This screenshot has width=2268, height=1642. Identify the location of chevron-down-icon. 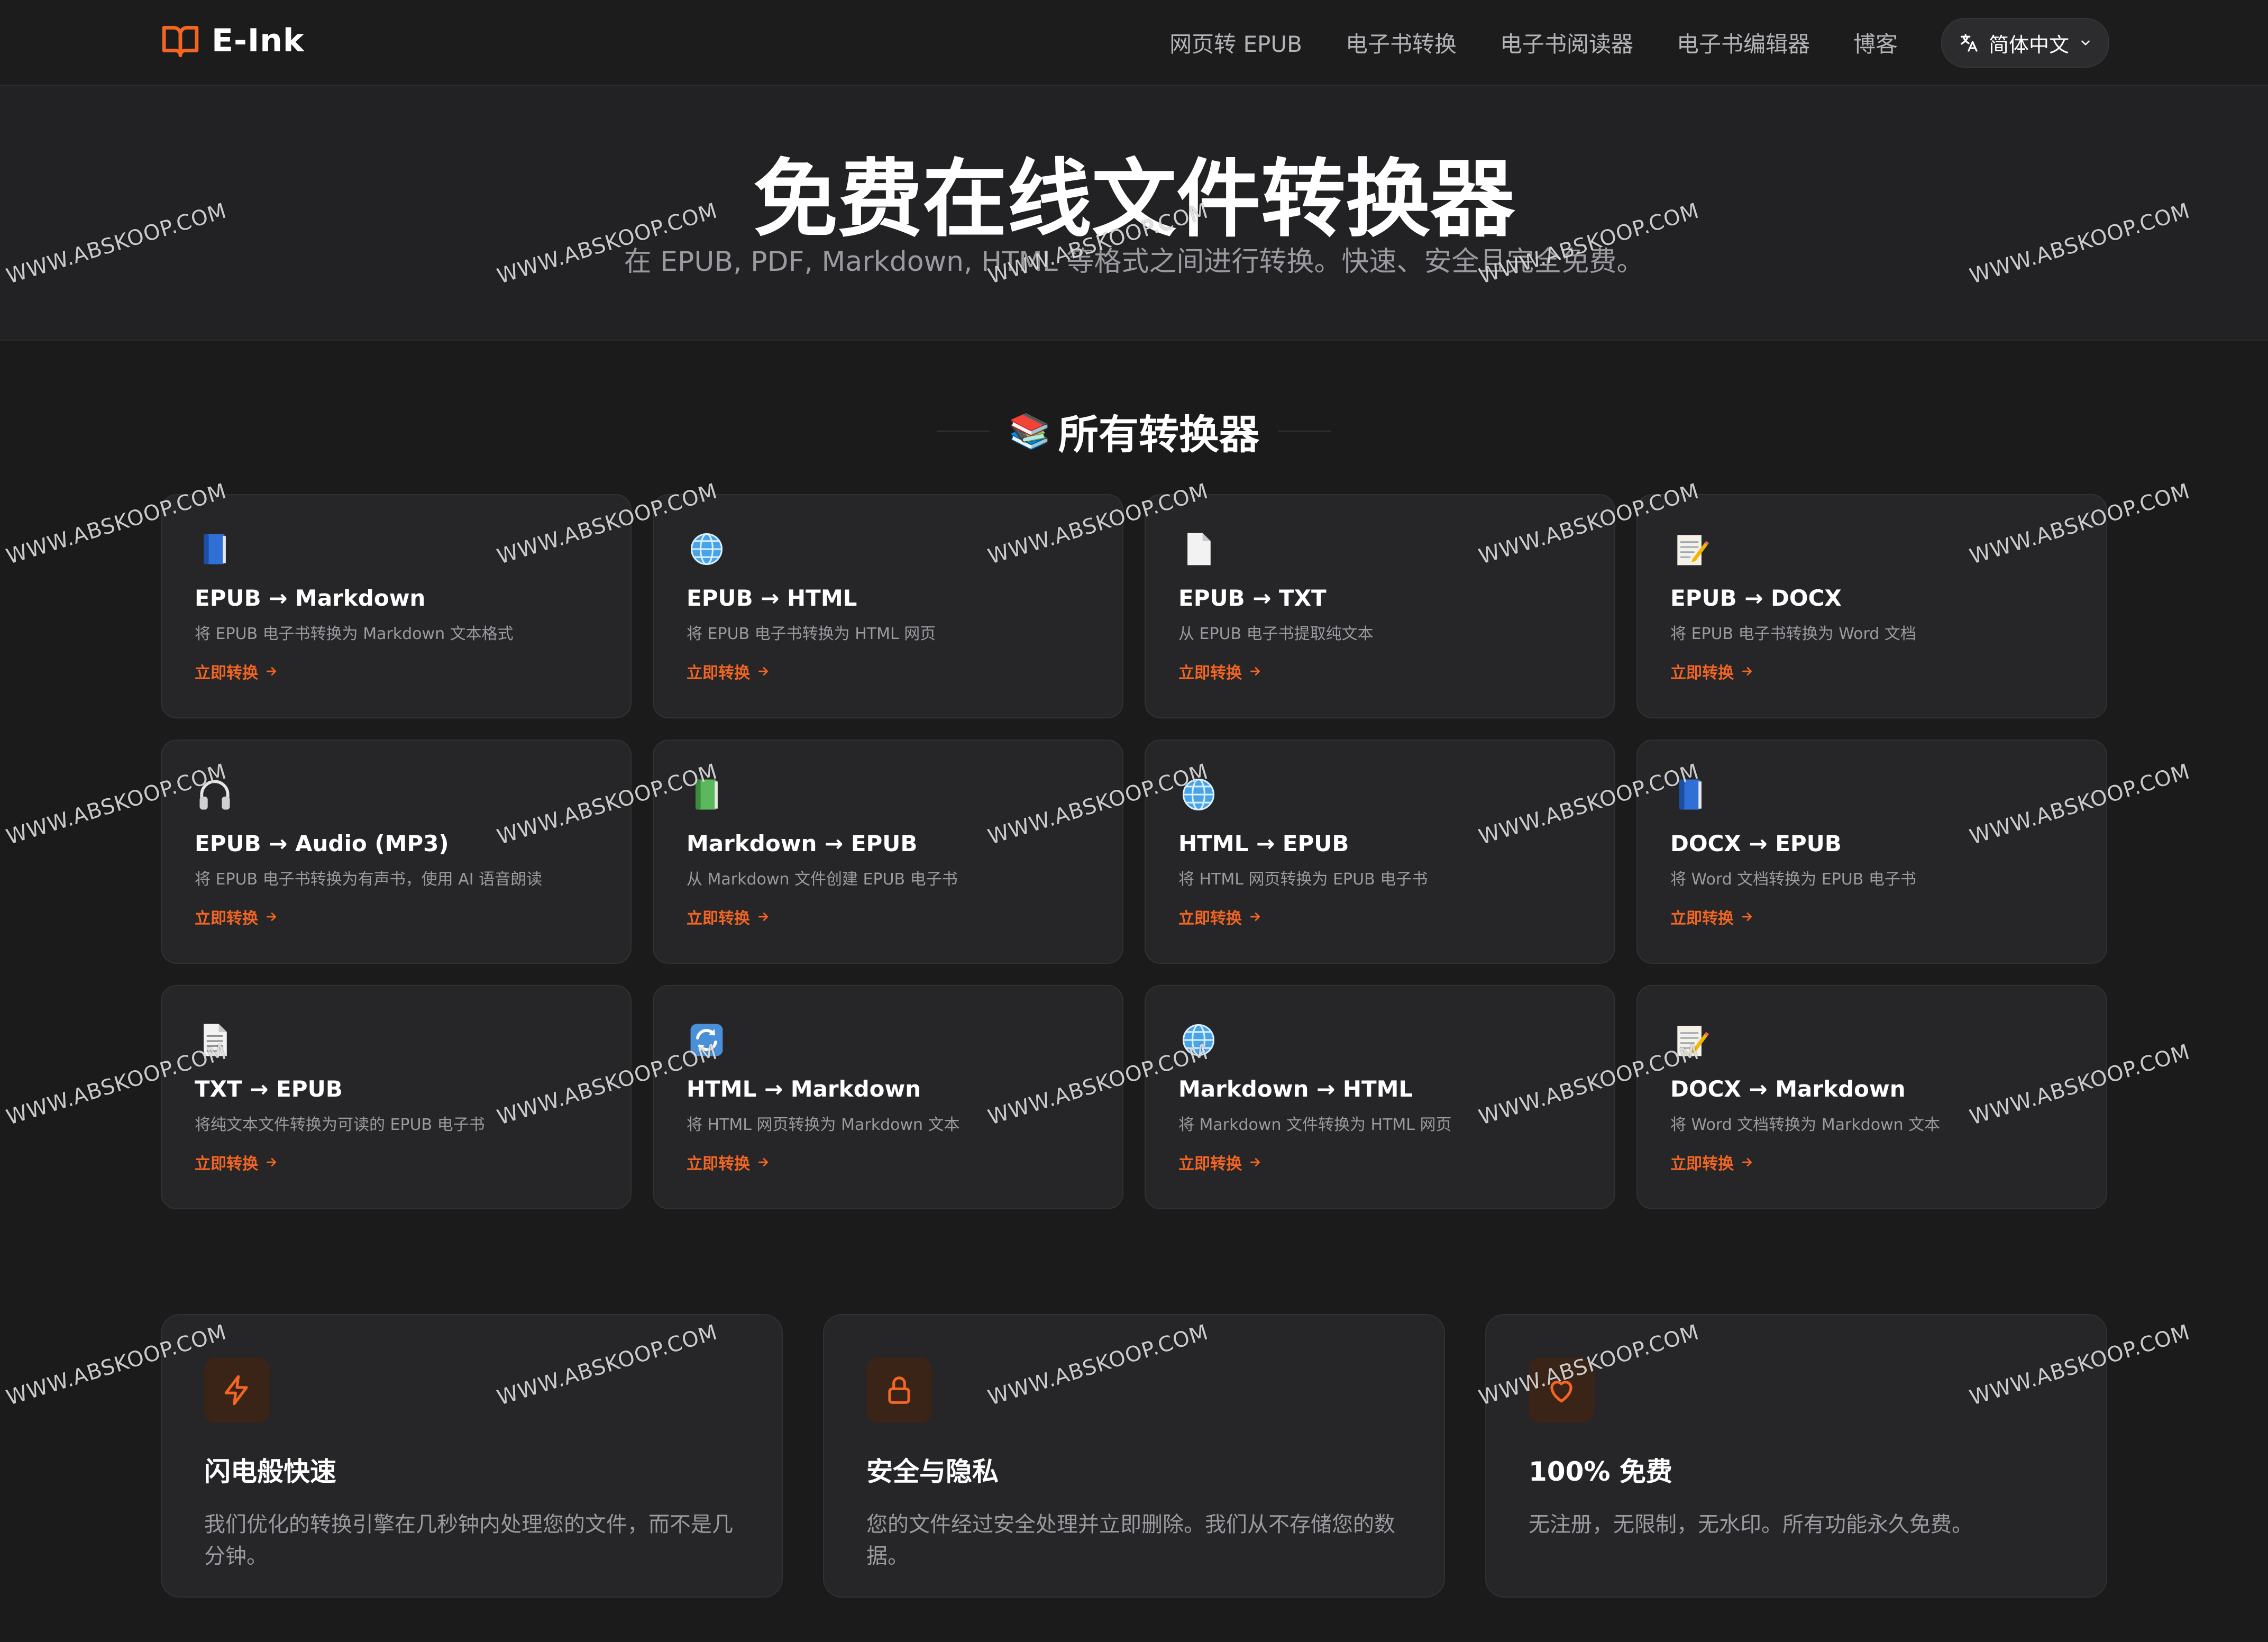
(2085, 42).